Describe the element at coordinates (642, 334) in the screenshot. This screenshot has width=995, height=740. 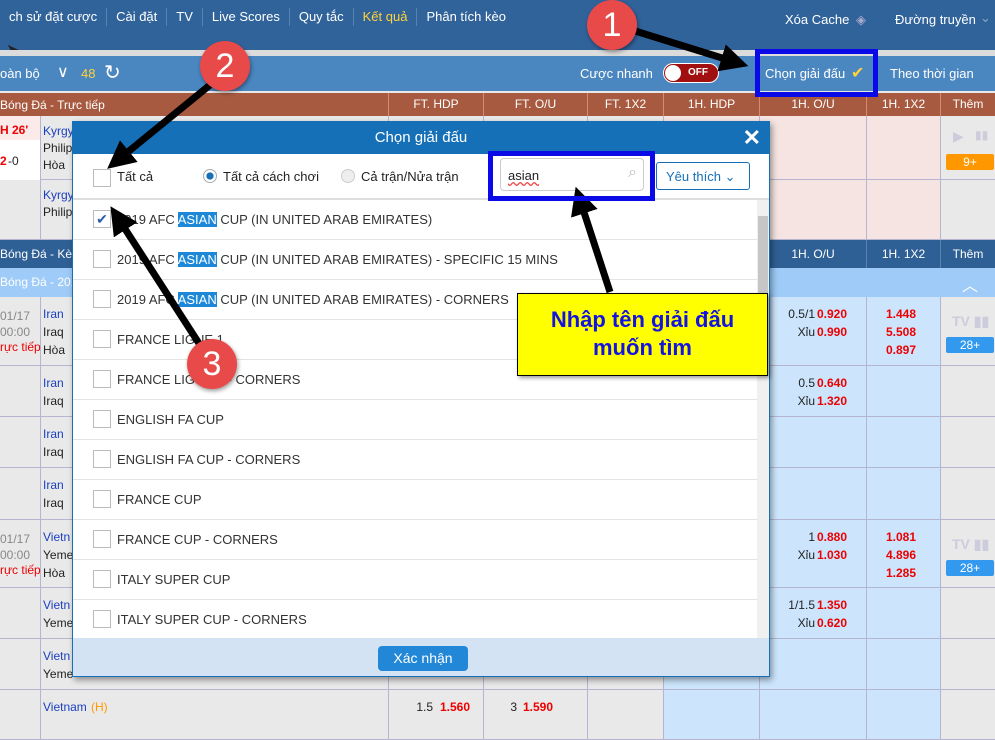
I see `callout-search-hint: Nhập tên giải đấu muốn tìm` at that location.